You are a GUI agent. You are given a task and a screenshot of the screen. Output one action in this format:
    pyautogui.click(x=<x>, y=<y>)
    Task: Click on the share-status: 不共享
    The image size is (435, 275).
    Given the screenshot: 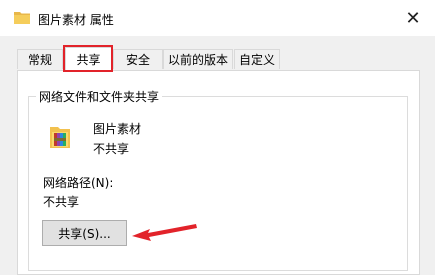 What is the action you would take?
    pyautogui.click(x=111, y=149)
    